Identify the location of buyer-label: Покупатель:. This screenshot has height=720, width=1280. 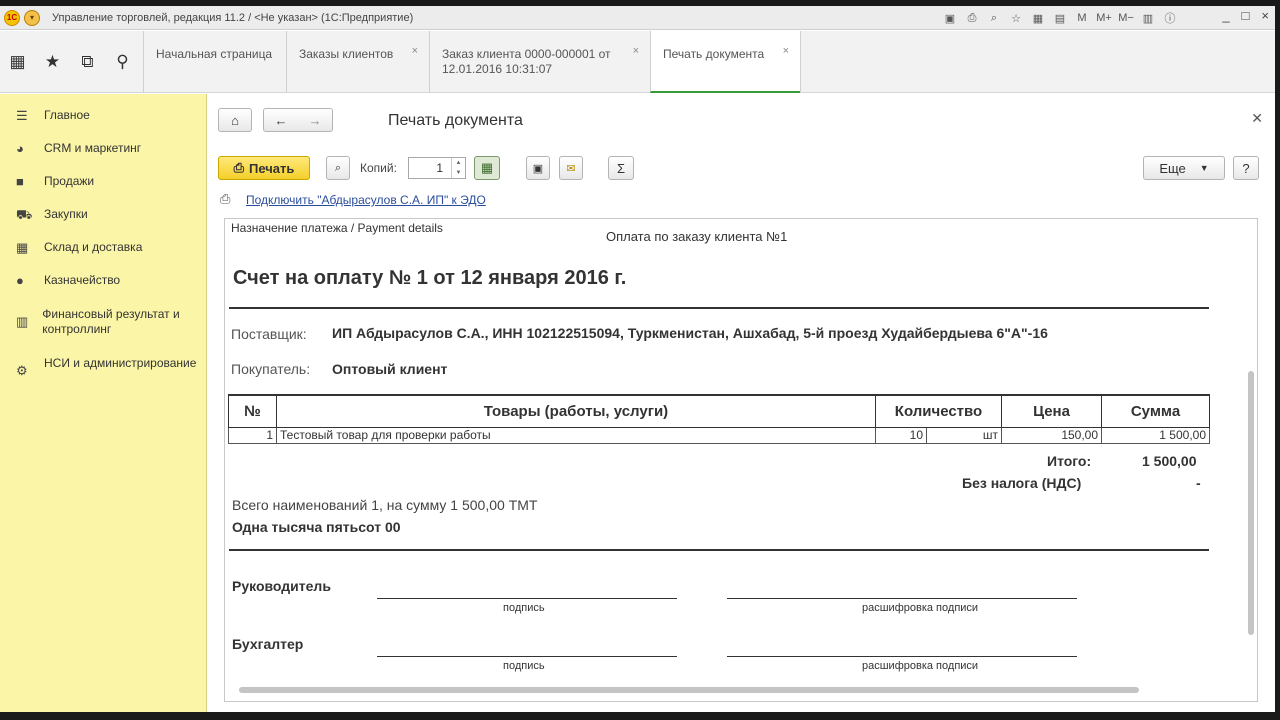
(271, 369).